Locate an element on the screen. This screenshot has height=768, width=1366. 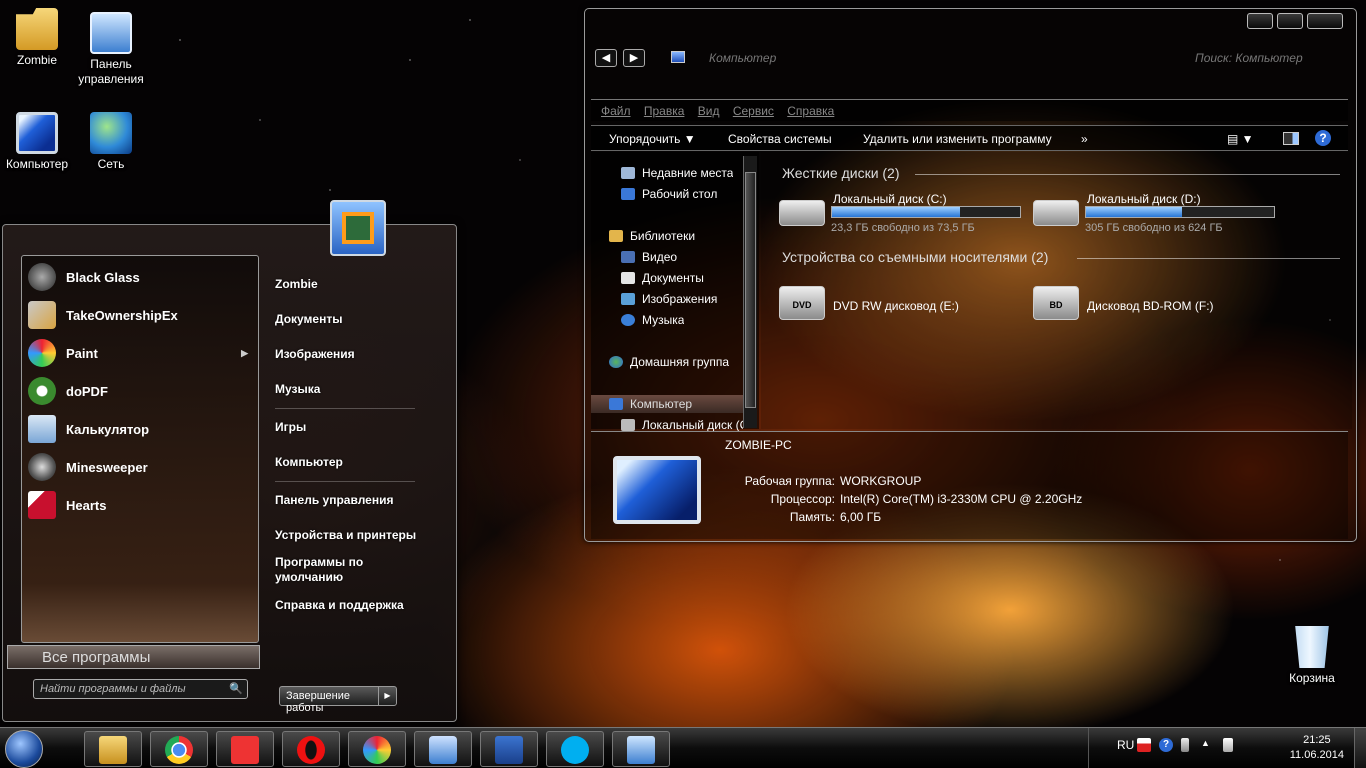
power-tray-icon is located at coordinates (1228, 745).